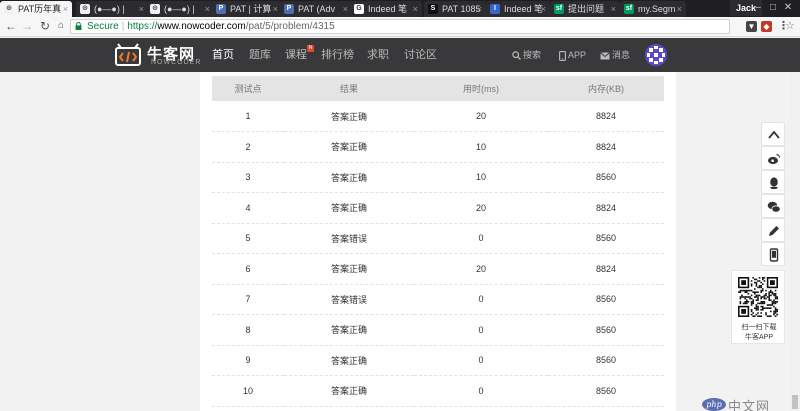 The height and width of the screenshot is (411, 800). I want to click on share-qq-button, so click(773, 182).